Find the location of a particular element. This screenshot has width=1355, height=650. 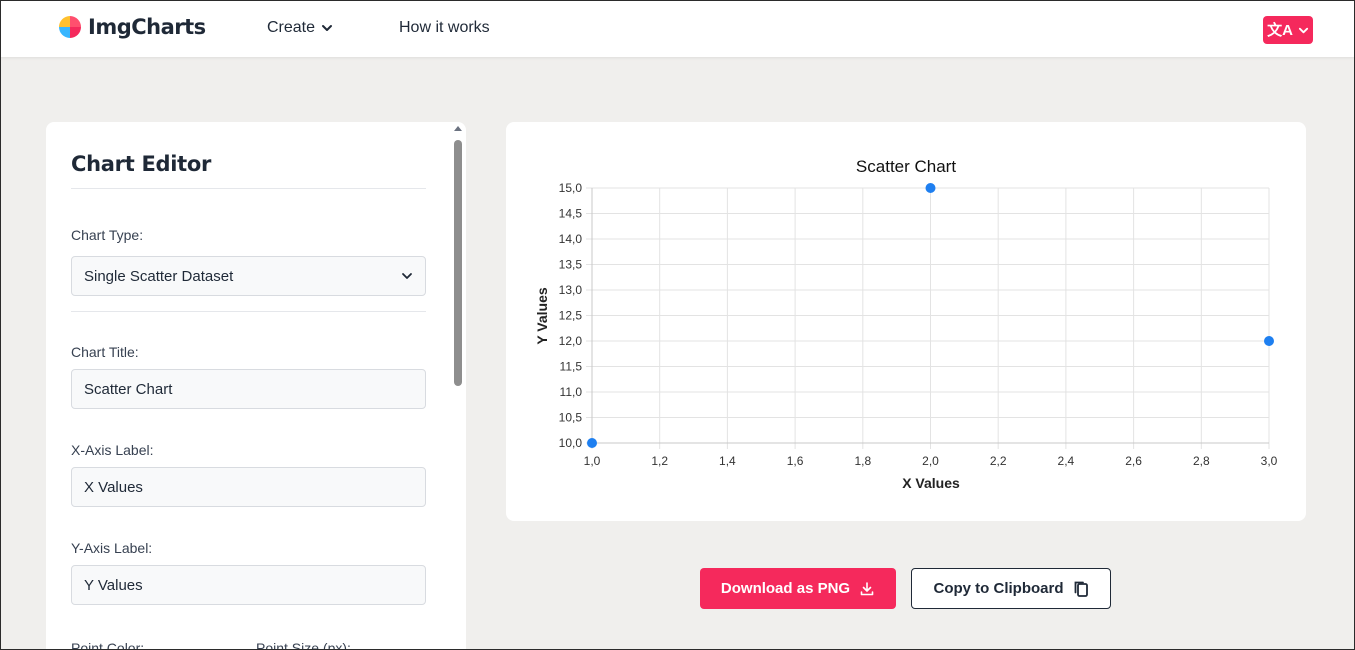

x-tick-label: 2,2 is located at coordinates (998, 461).